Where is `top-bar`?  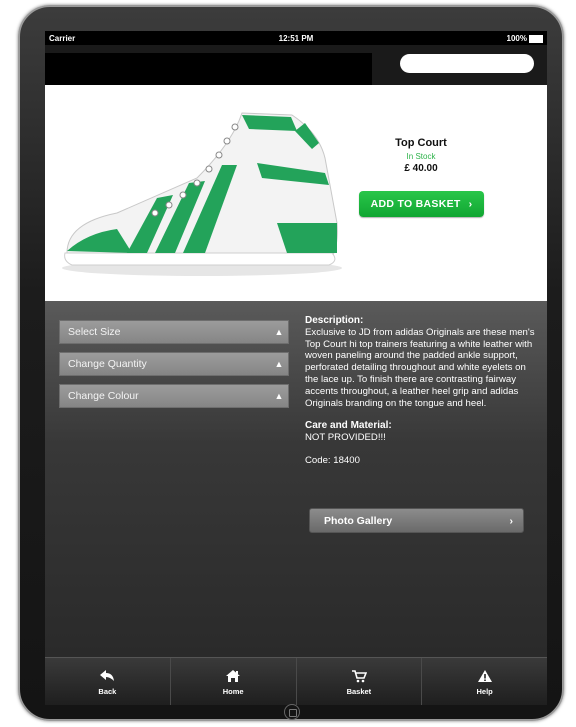 top-bar is located at coordinates (296, 65).